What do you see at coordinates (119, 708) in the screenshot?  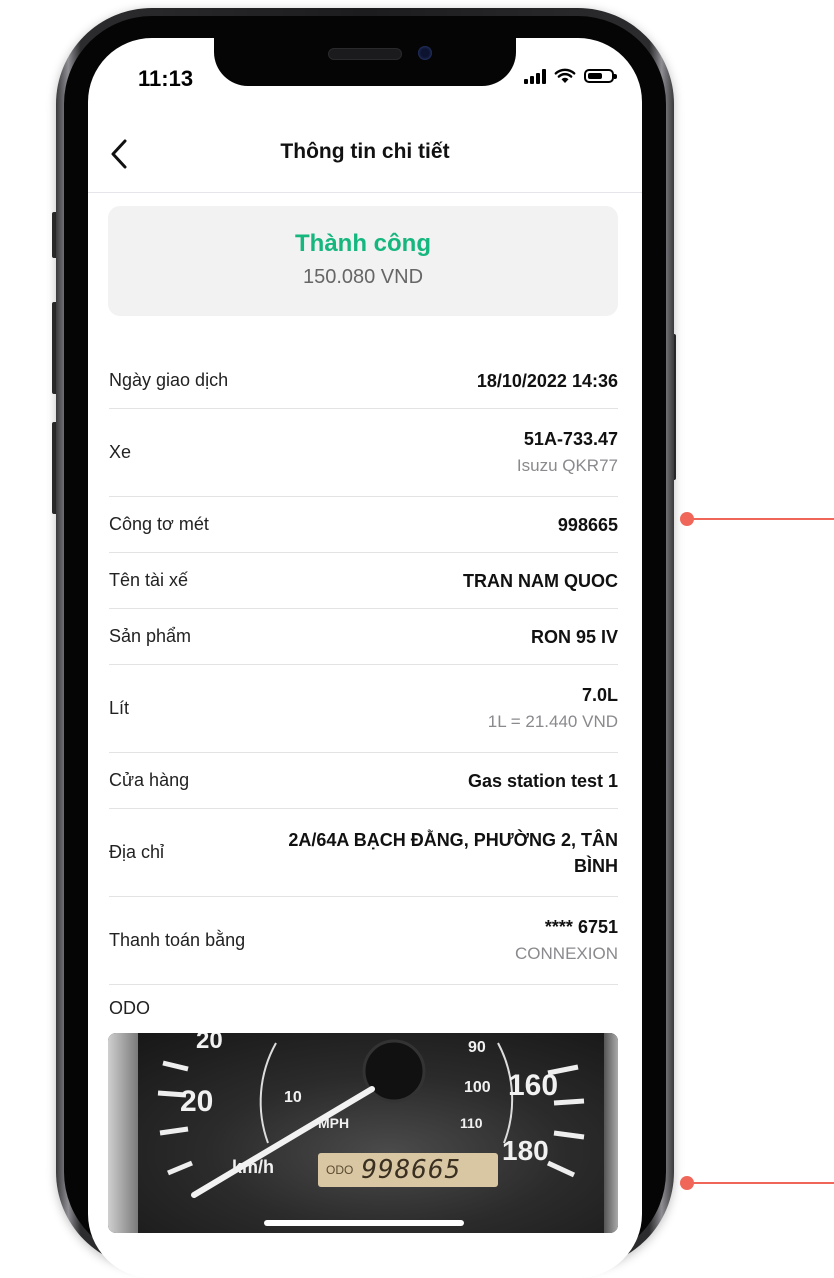 I see `liters-label: Lít` at bounding box center [119, 708].